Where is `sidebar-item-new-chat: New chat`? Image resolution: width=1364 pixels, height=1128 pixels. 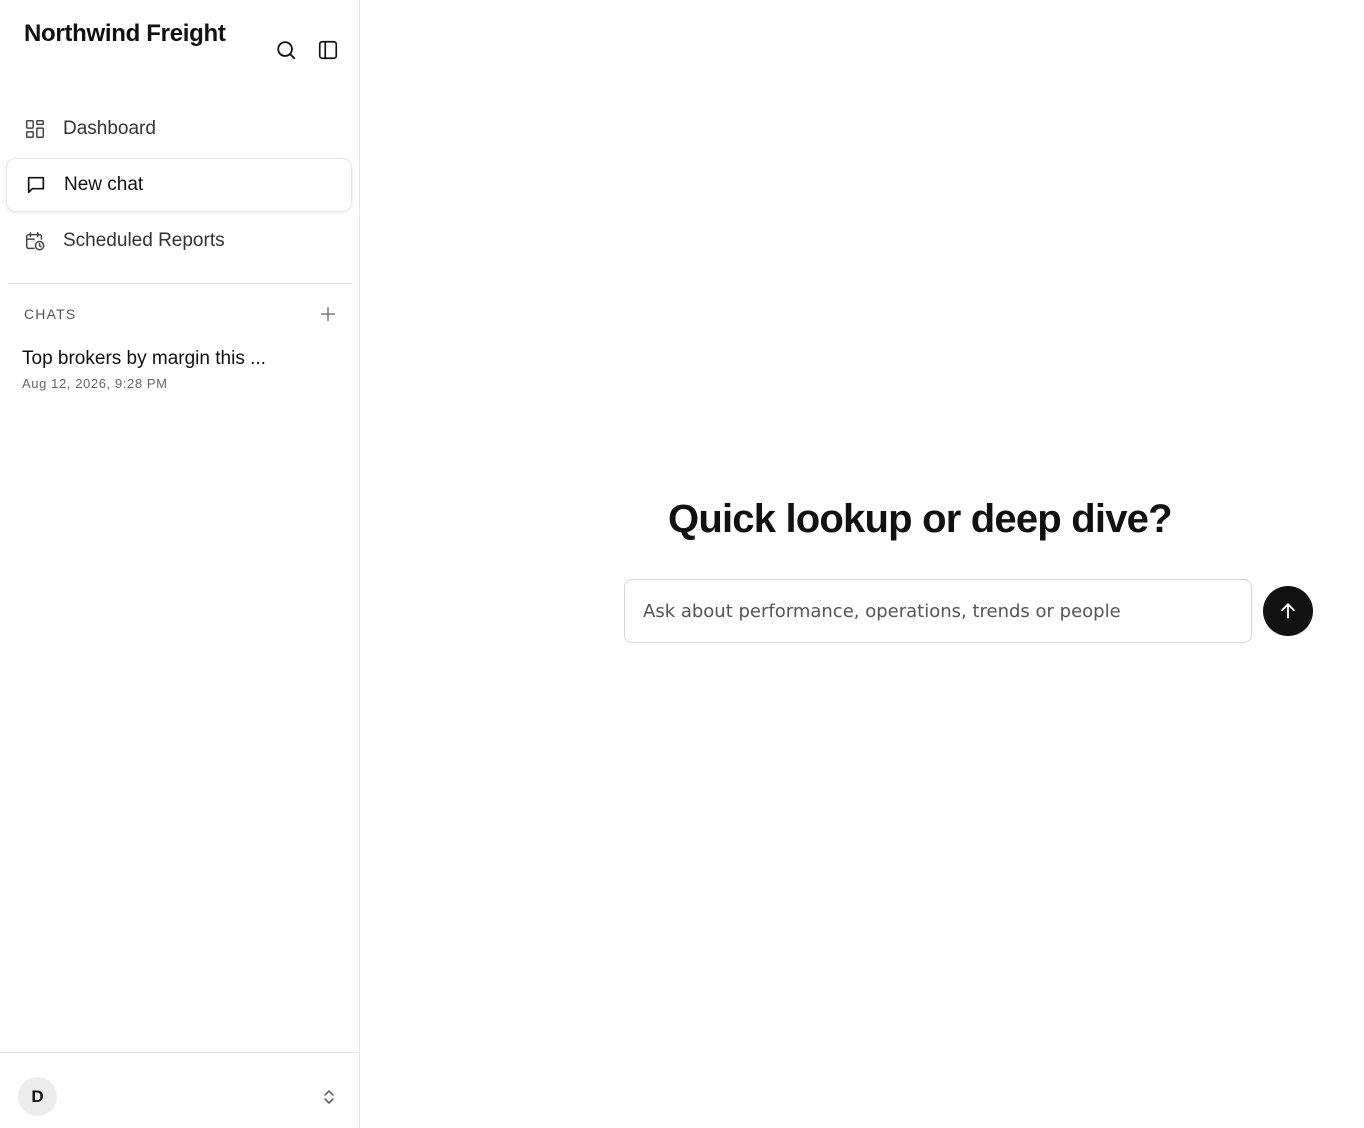 sidebar-item-new-chat: New chat is located at coordinates (179, 185).